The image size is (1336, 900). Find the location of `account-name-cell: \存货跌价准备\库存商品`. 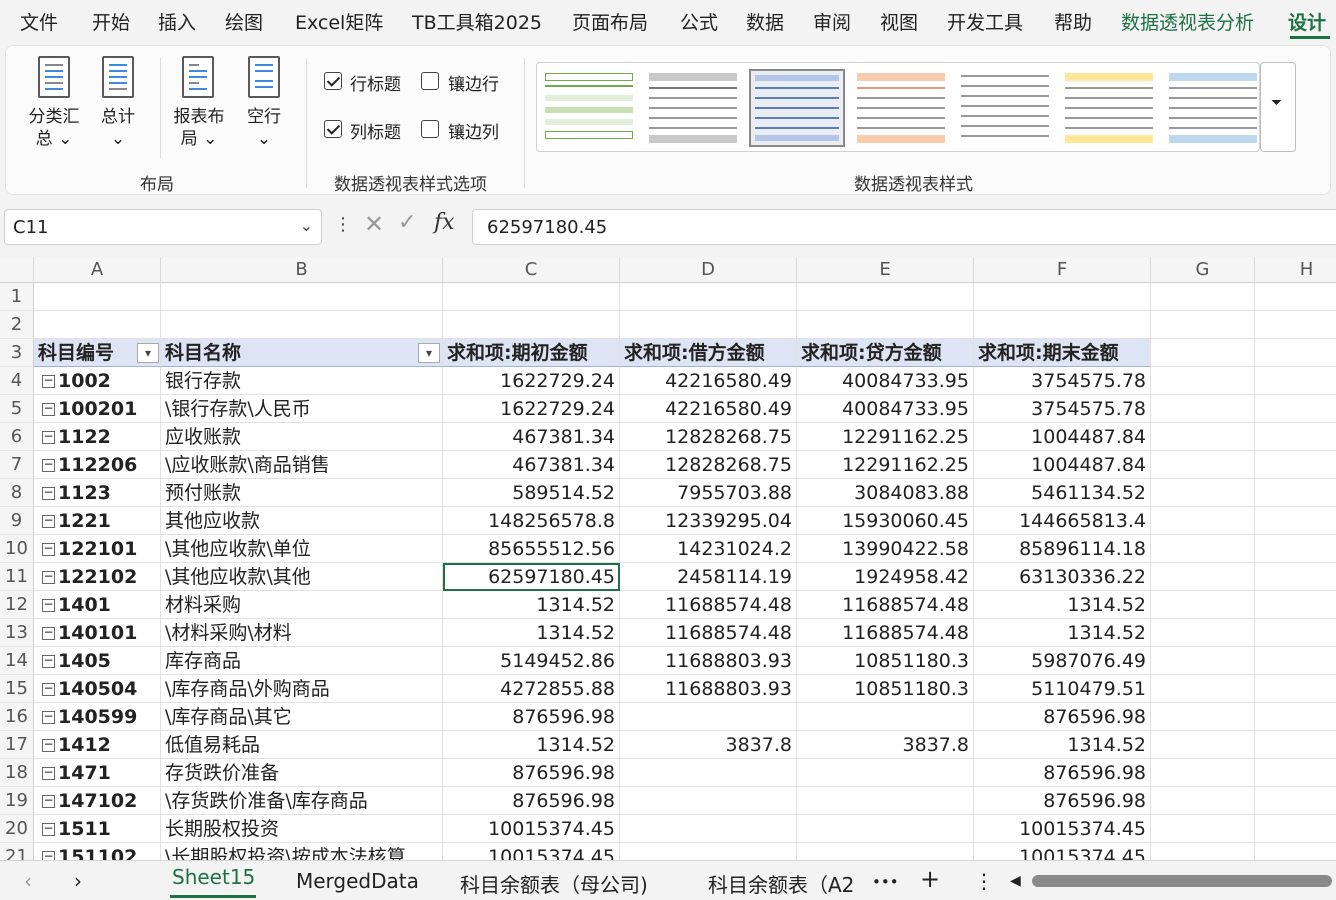

account-name-cell: \存货跌价准备\库存商品 is located at coordinates (302, 801).